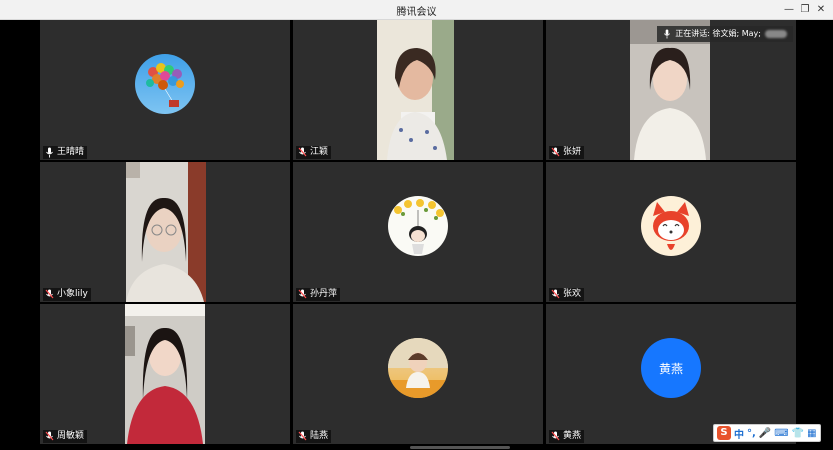  Describe the element at coordinates (781, 433) in the screenshot. I see `keyboard-icon: ⌨` at that location.